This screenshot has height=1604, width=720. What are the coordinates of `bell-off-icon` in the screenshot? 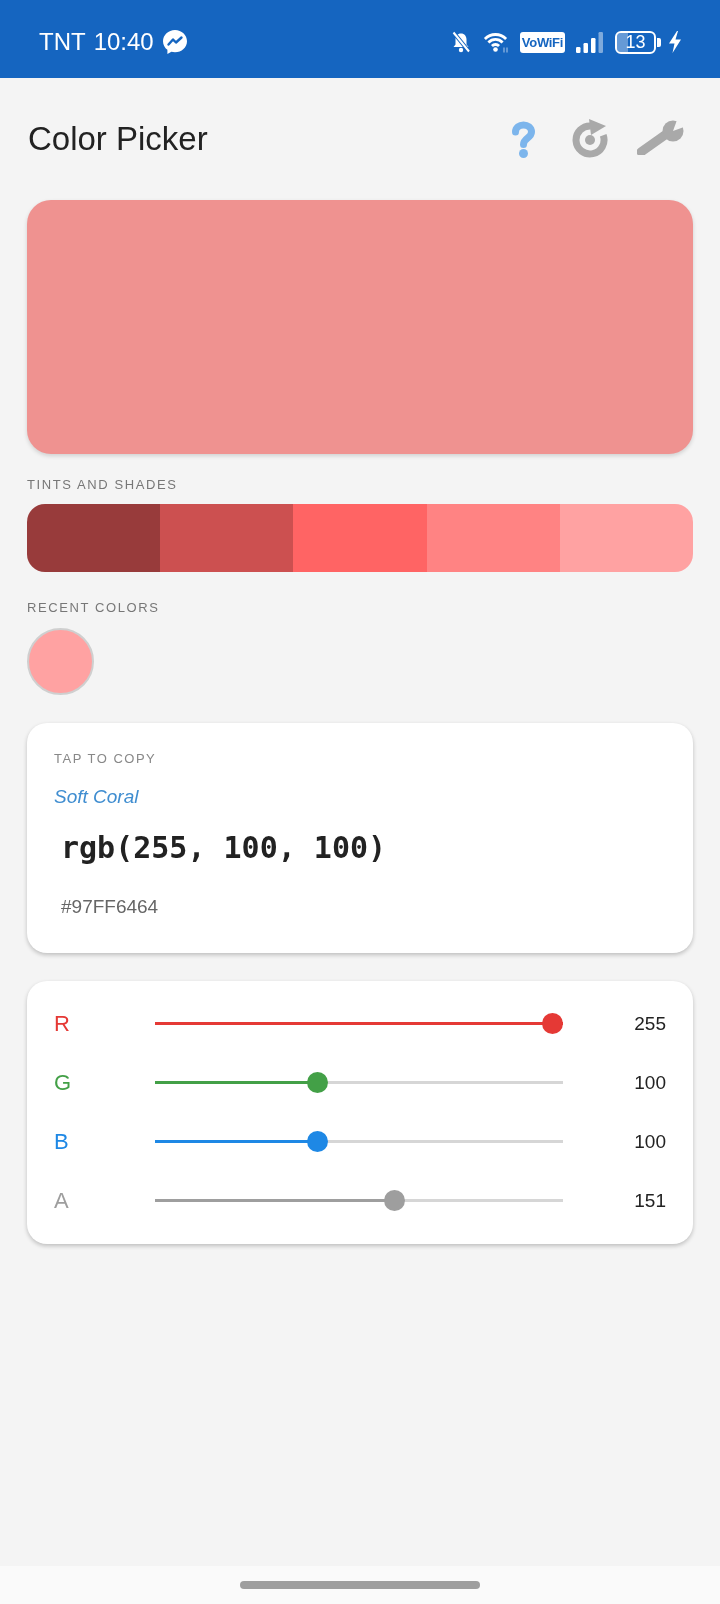 It's located at (460, 42).